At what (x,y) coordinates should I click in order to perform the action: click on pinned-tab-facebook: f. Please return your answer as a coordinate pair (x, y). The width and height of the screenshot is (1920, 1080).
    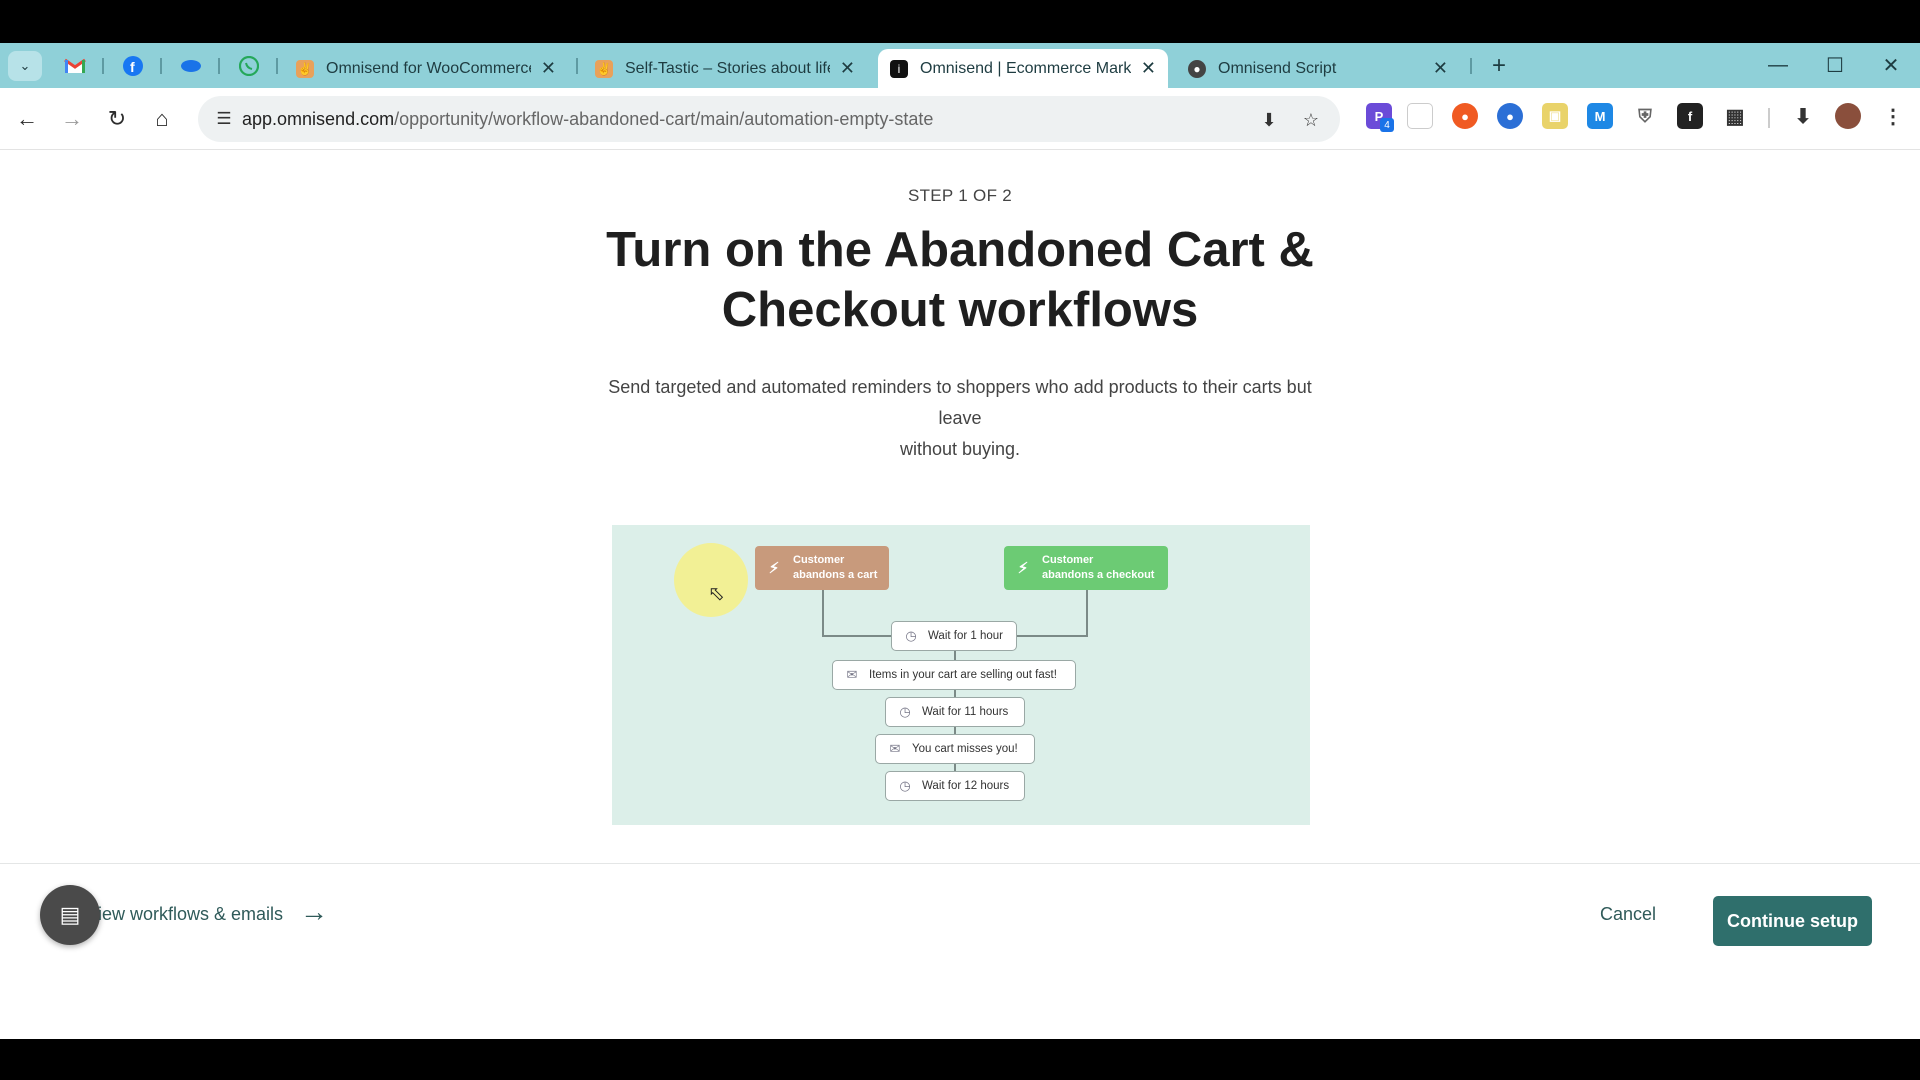
    Looking at the image, I should click on (133, 66).